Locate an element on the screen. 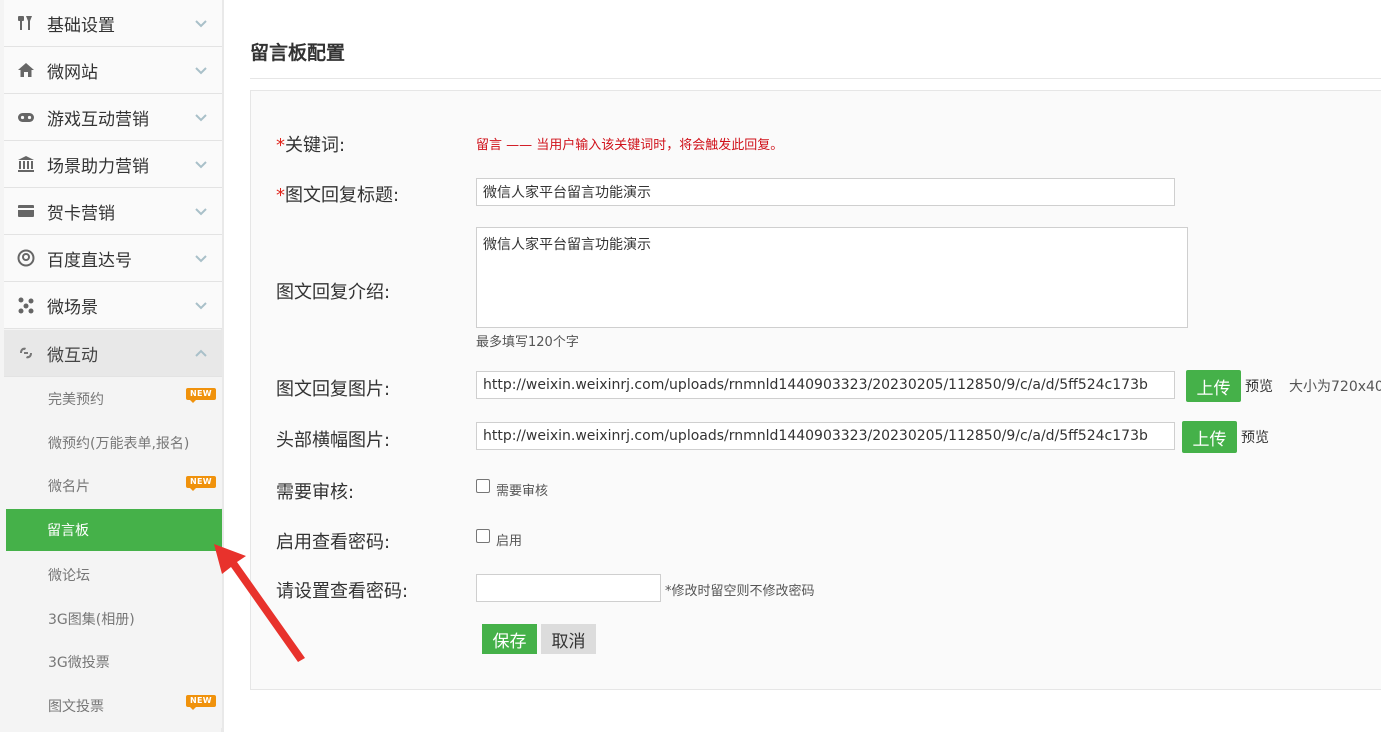  target-icon is located at coordinates (26, 258).